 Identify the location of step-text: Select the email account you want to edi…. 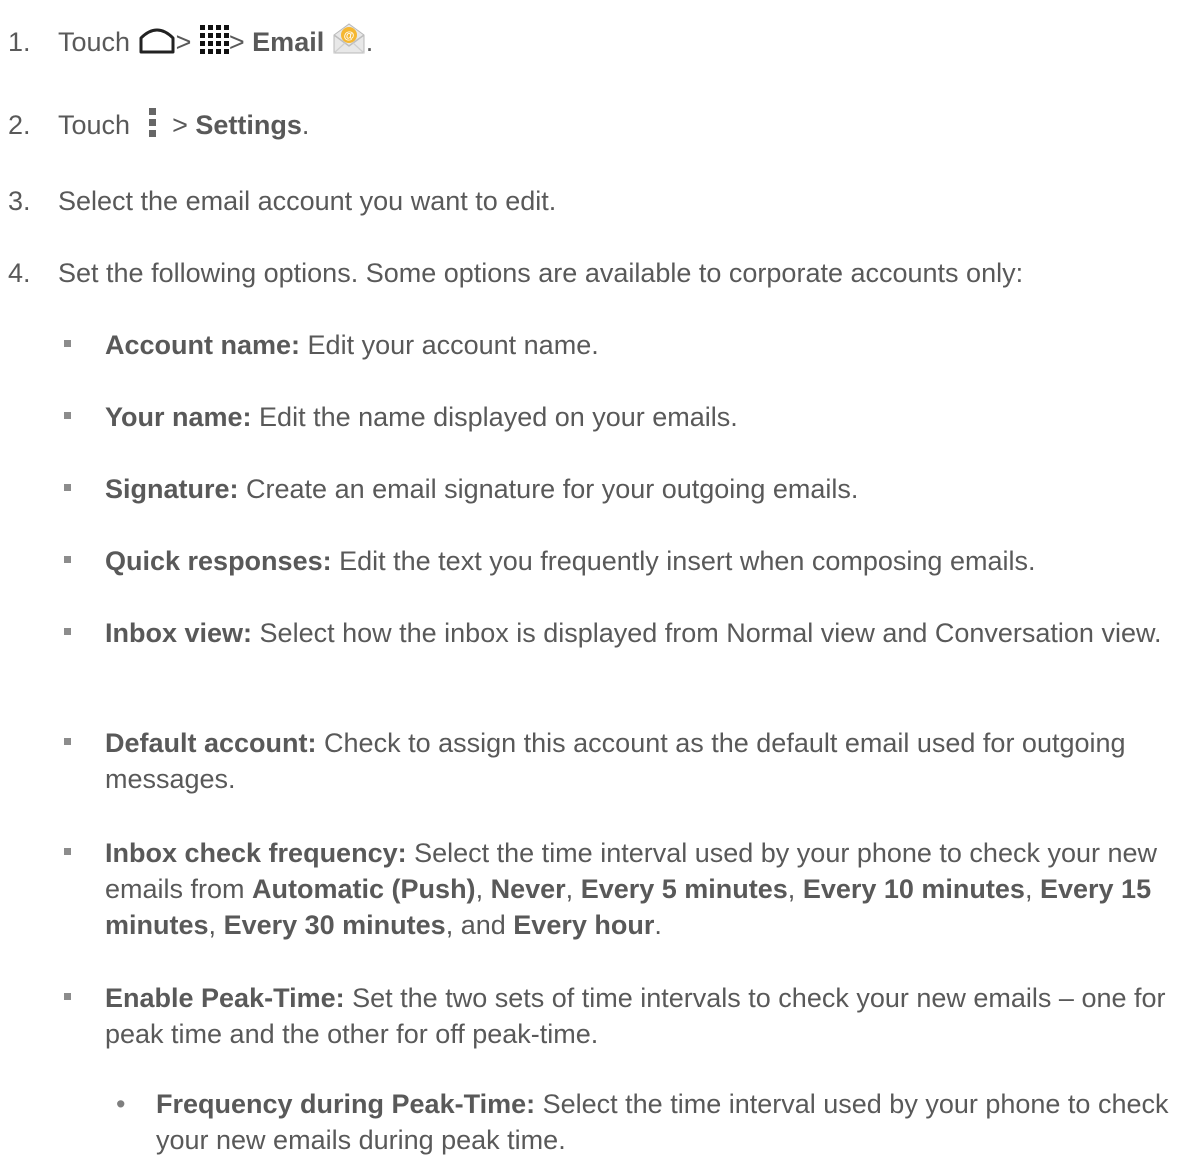
(307, 201).